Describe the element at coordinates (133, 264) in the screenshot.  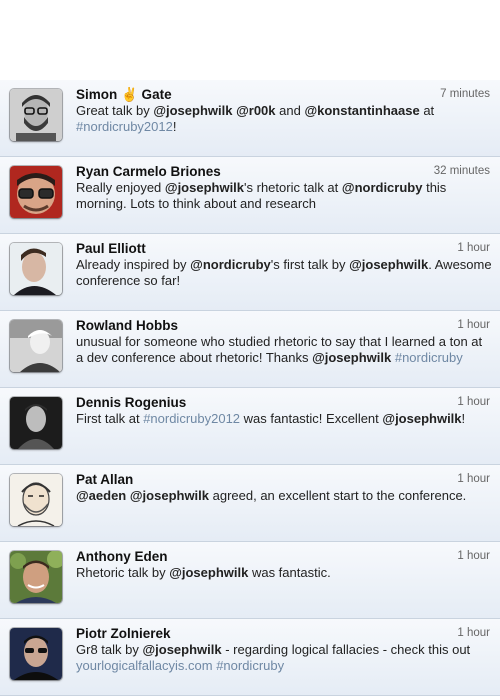
I see `tweet-text-segment: Already inspired by` at that location.